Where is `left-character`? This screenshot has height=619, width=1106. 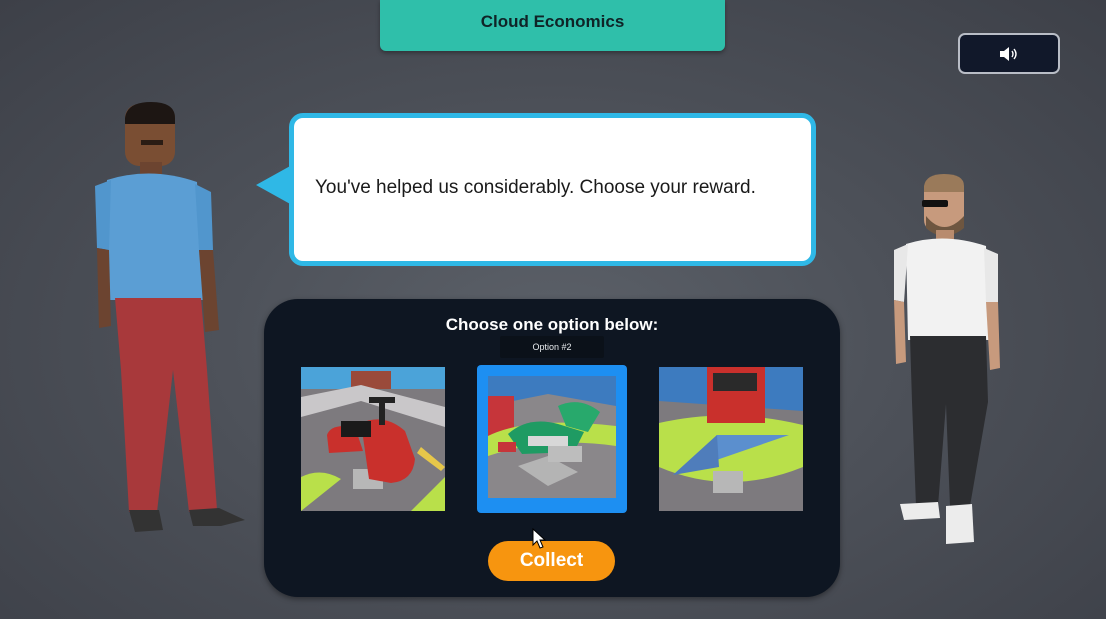
left-character is located at coordinates (170, 317).